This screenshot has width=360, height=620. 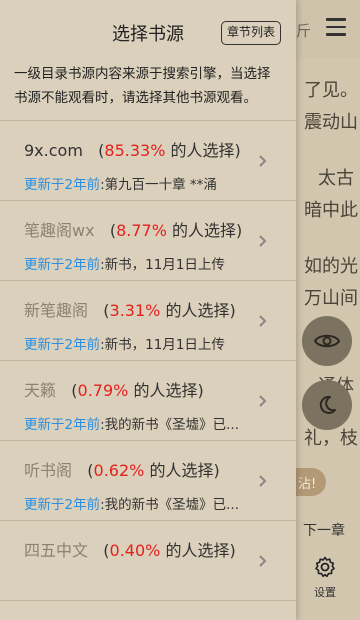 What do you see at coordinates (324, 530) in the screenshot?
I see `next-chapter-button: 下一章` at bounding box center [324, 530].